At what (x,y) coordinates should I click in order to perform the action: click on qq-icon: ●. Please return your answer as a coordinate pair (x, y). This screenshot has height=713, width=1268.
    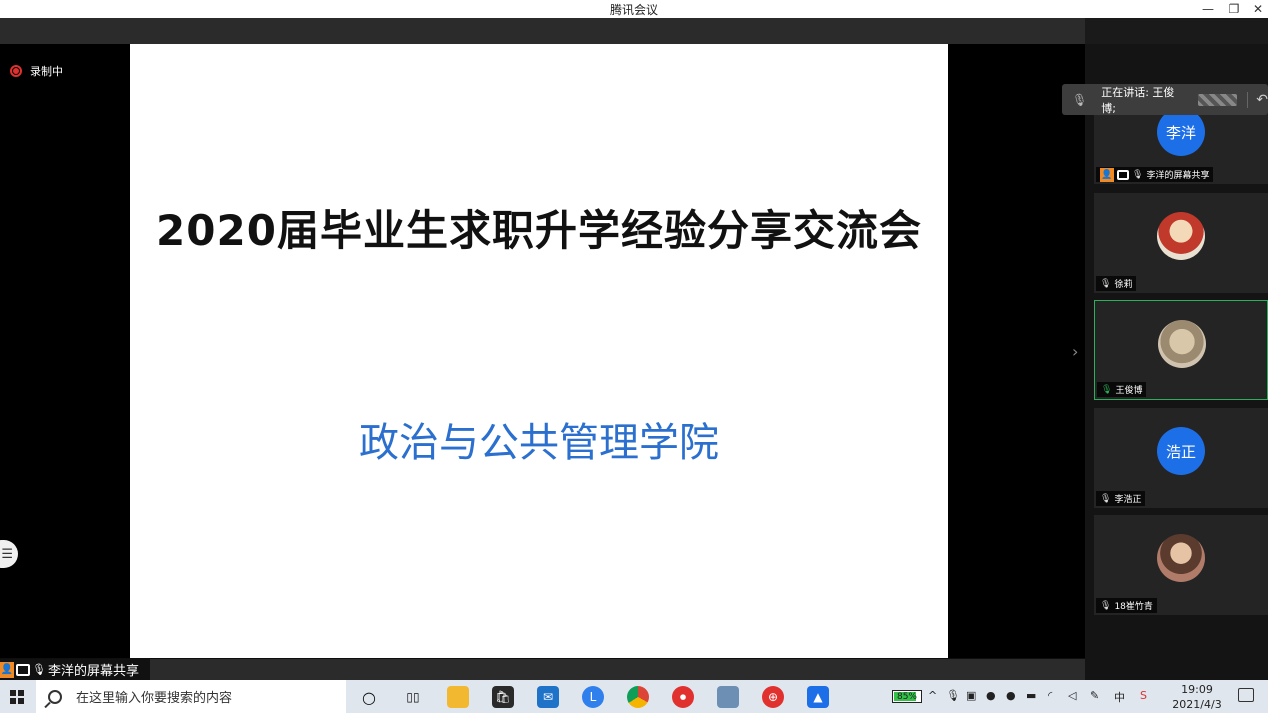
    Looking at the image, I should click on (1011, 695).